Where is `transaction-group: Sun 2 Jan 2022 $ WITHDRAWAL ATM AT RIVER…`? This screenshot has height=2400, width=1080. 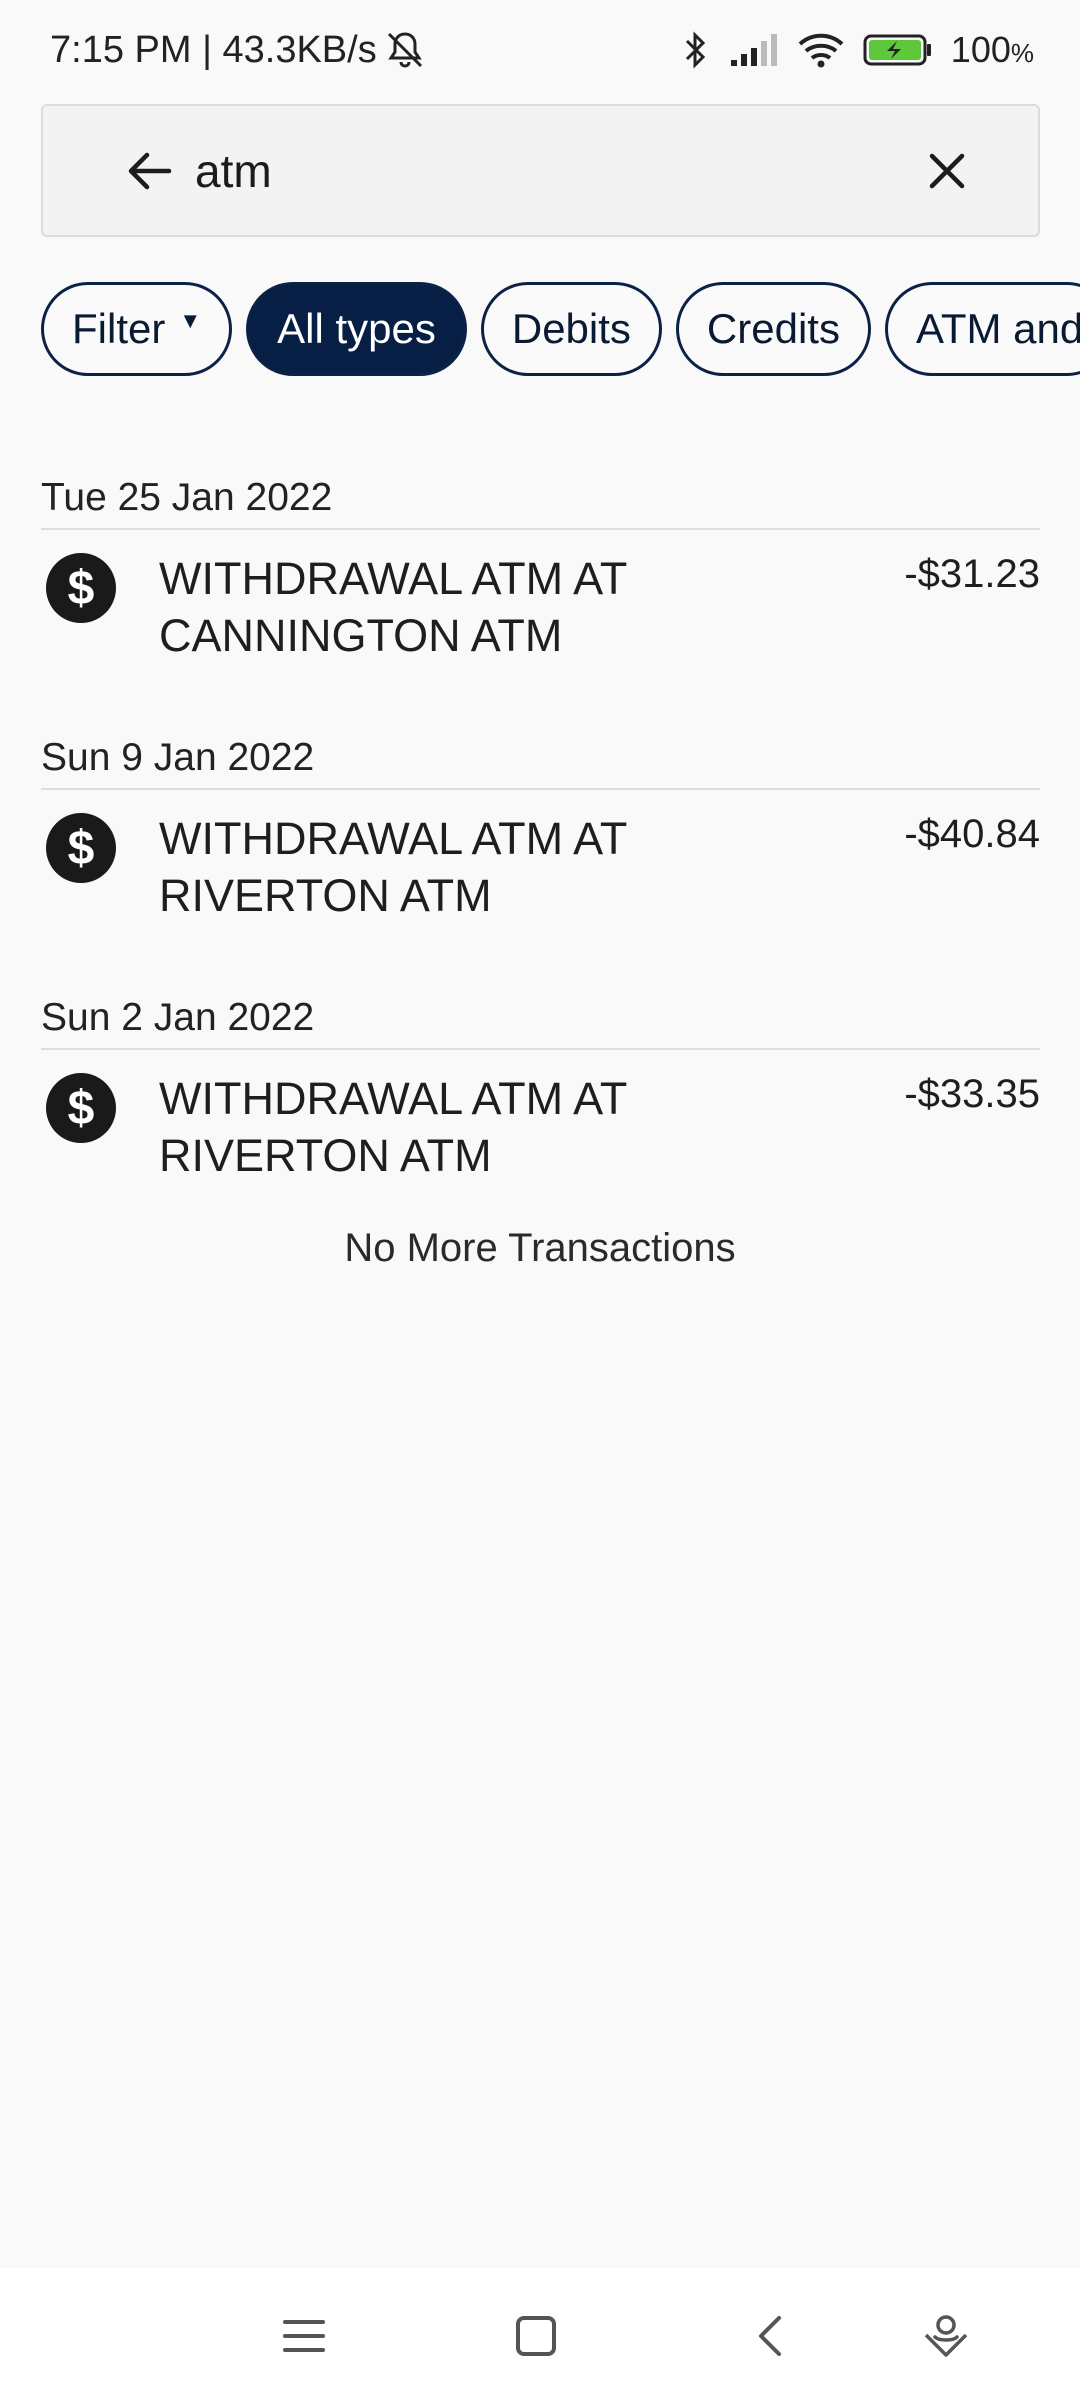 transaction-group: Sun 2 Jan 2022 $ WITHDRAWAL ATM AT RIVER… is located at coordinates (540, 1120).